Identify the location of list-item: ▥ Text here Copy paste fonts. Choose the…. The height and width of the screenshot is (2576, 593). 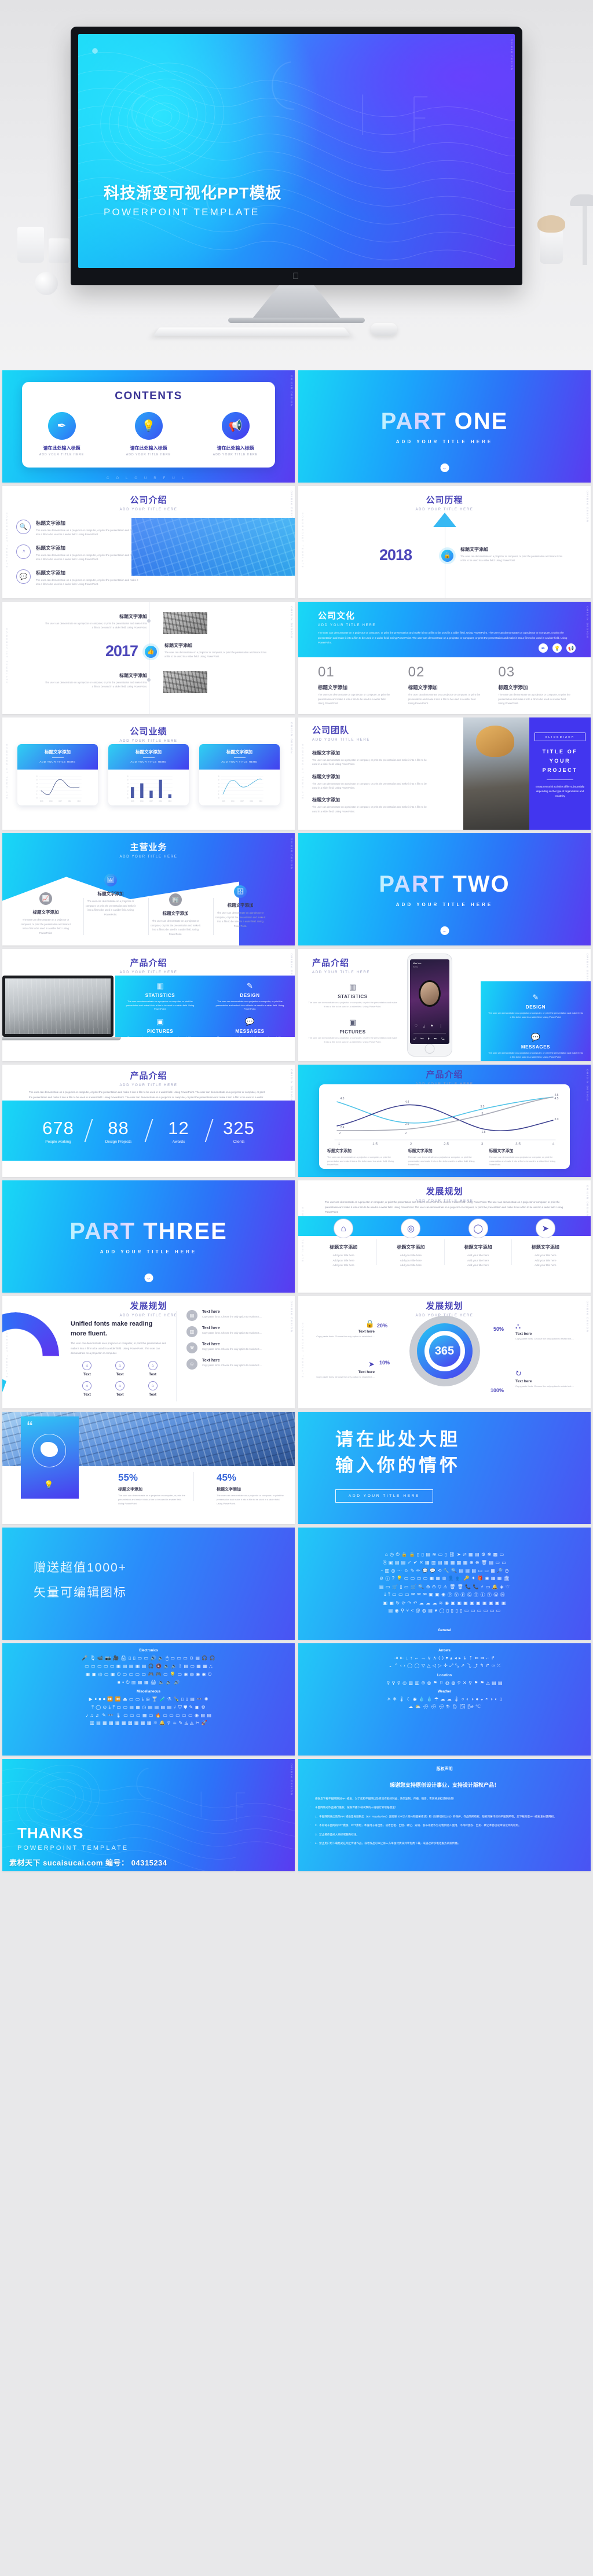
(237, 1331).